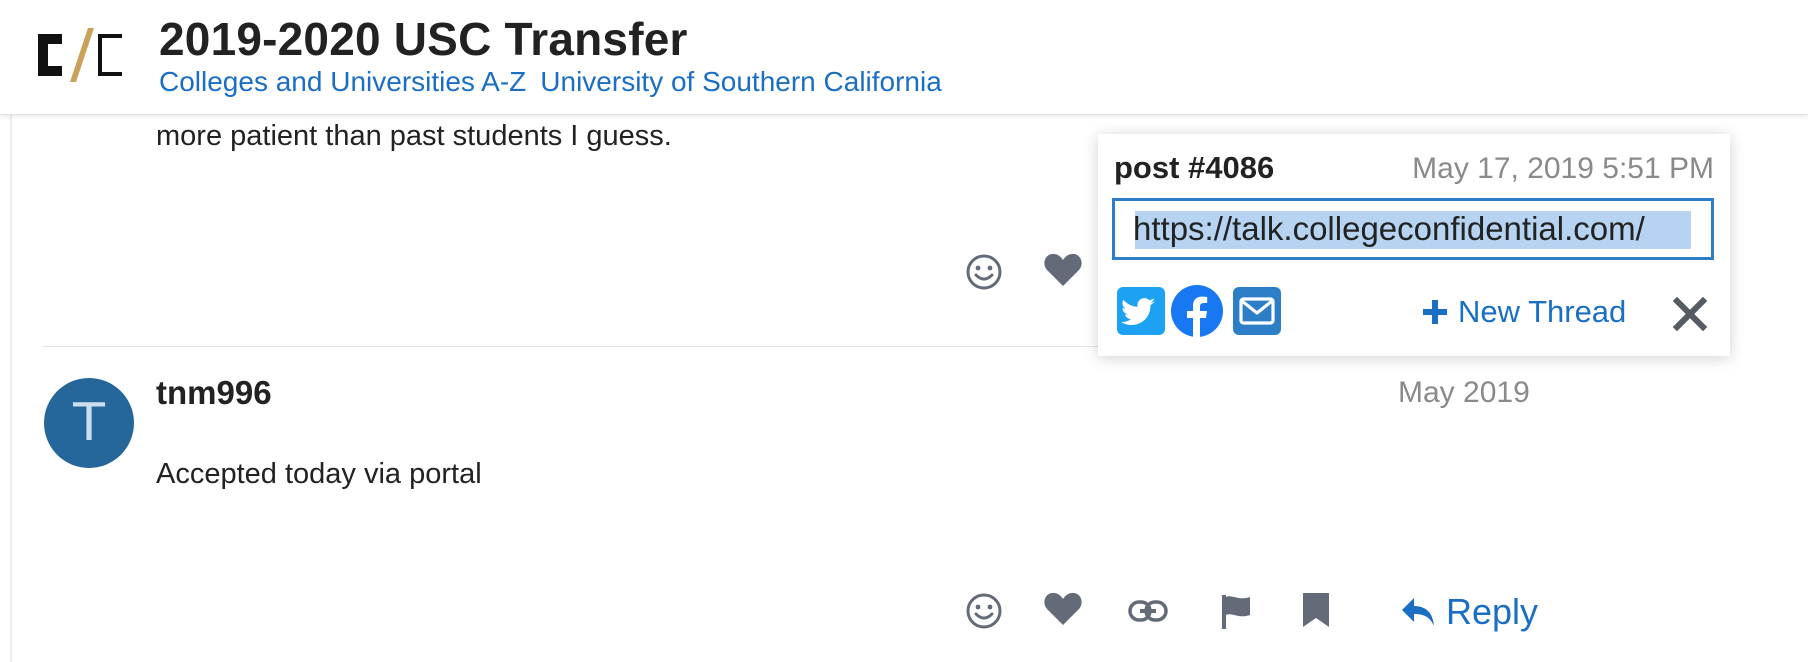 The height and width of the screenshot is (662, 1808). I want to click on thread-guide-line, so click(11, 388).